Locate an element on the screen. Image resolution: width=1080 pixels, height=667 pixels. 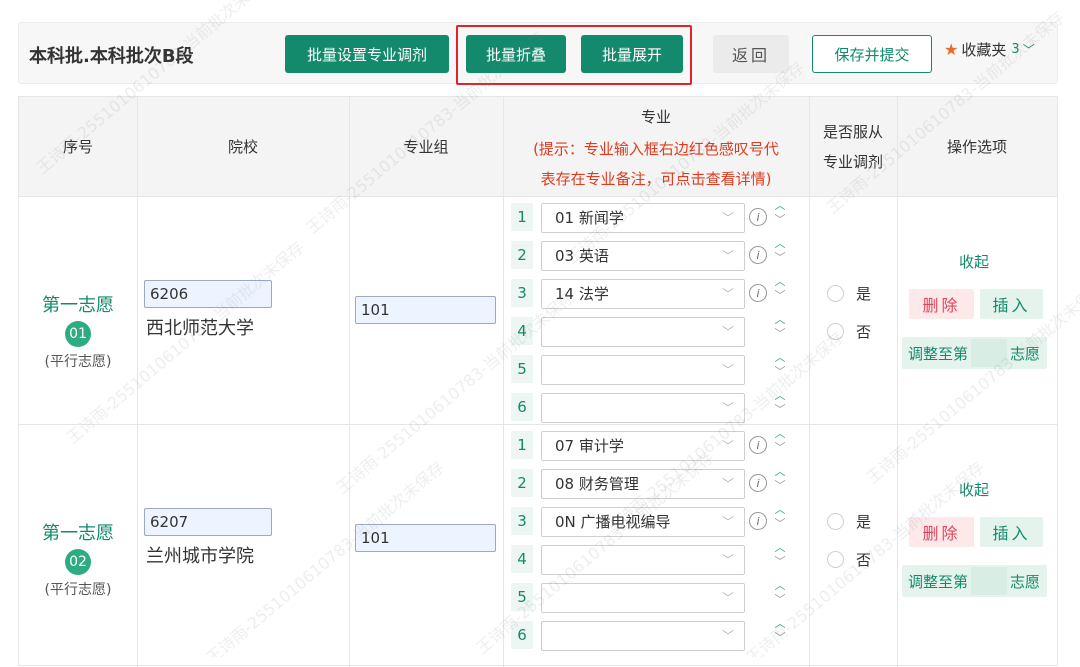
major-index: 1 is located at coordinates (522, 445).